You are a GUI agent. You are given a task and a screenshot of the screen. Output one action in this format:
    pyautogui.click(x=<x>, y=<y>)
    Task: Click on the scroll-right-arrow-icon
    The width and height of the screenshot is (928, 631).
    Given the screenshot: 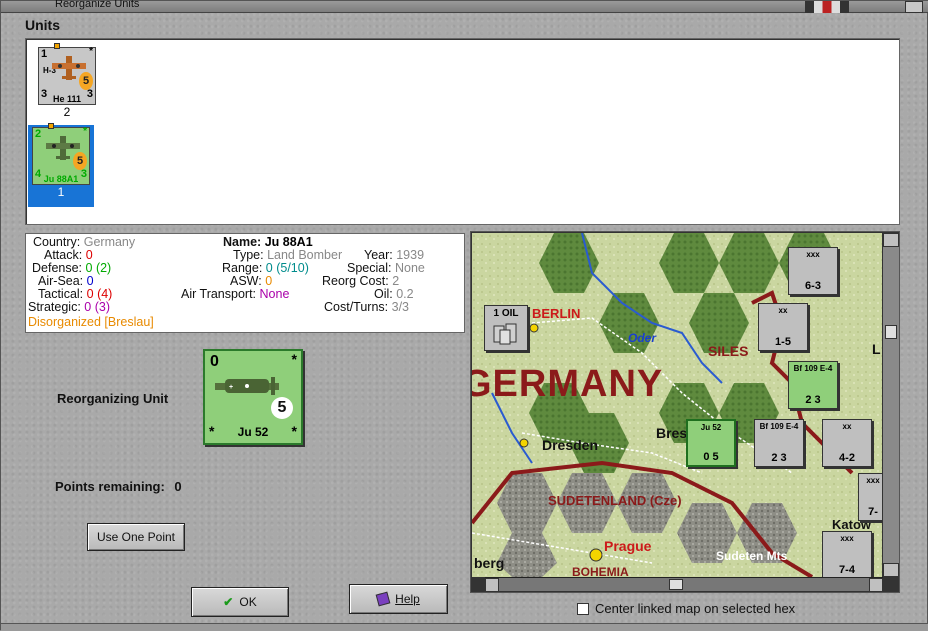 What is the action you would take?
    pyautogui.click(x=876, y=585)
    